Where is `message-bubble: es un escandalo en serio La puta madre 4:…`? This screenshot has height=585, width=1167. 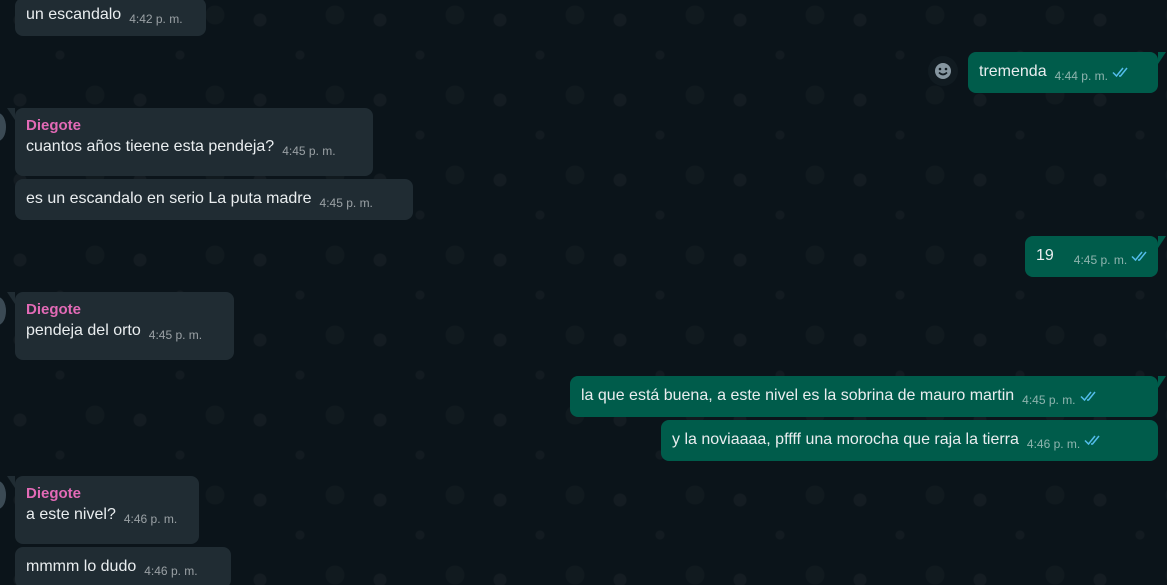
message-bubble: es un escandalo en serio La puta madre 4:… is located at coordinates (214, 199).